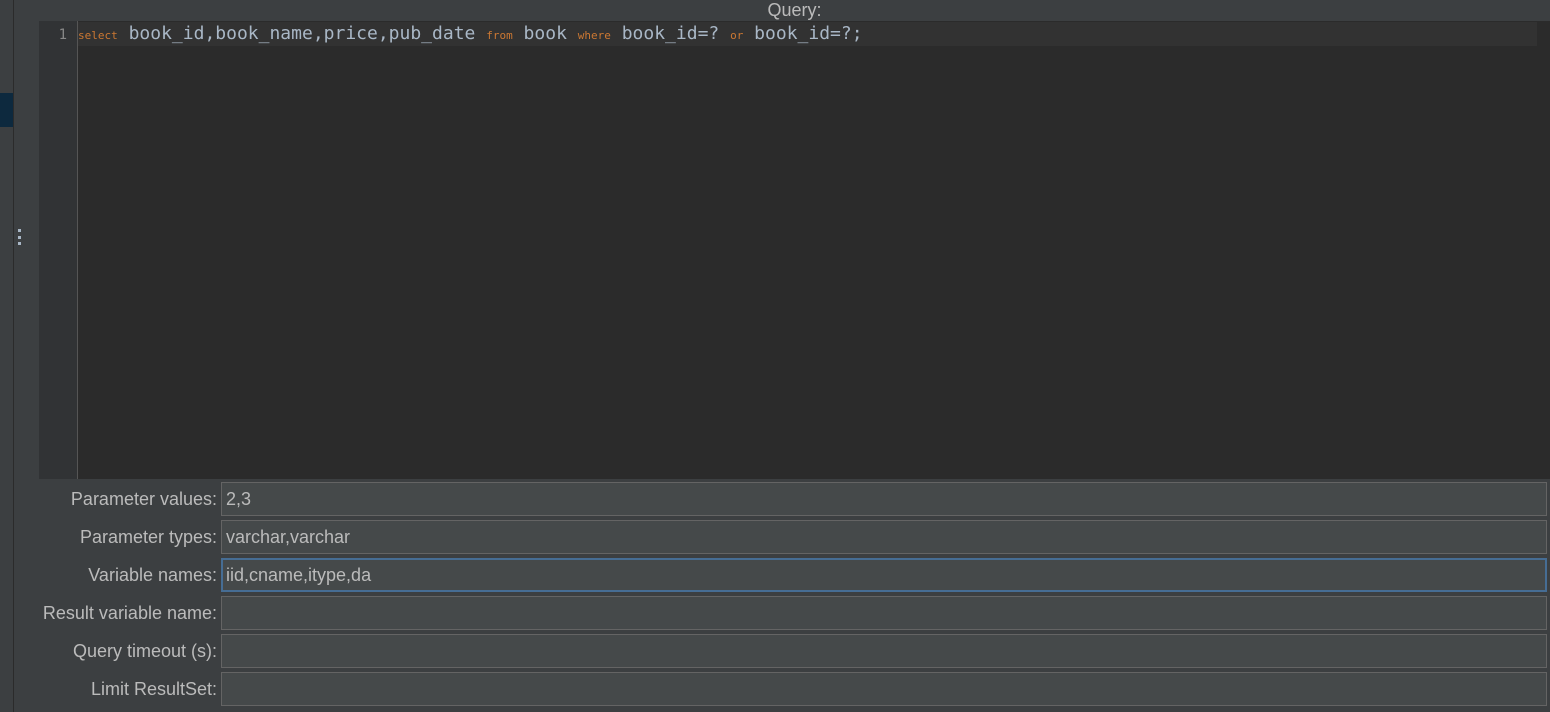 The image size is (1550, 712). I want to click on query-title: Query:, so click(794, 10).